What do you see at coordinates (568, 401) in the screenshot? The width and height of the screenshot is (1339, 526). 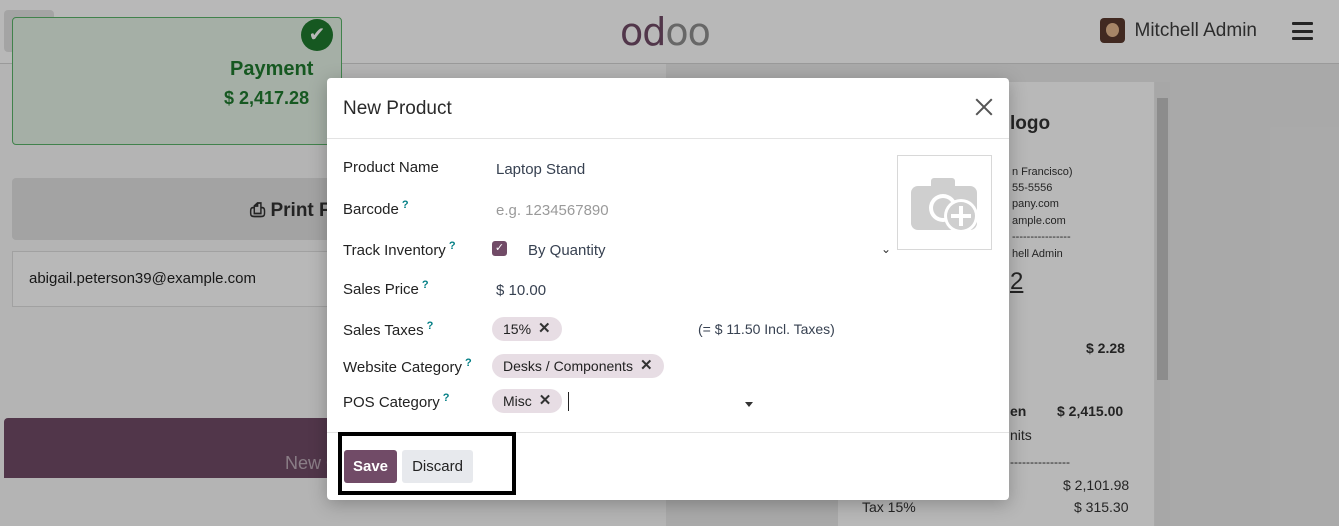 I see `pos-category-input` at bounding box center [568, 401].